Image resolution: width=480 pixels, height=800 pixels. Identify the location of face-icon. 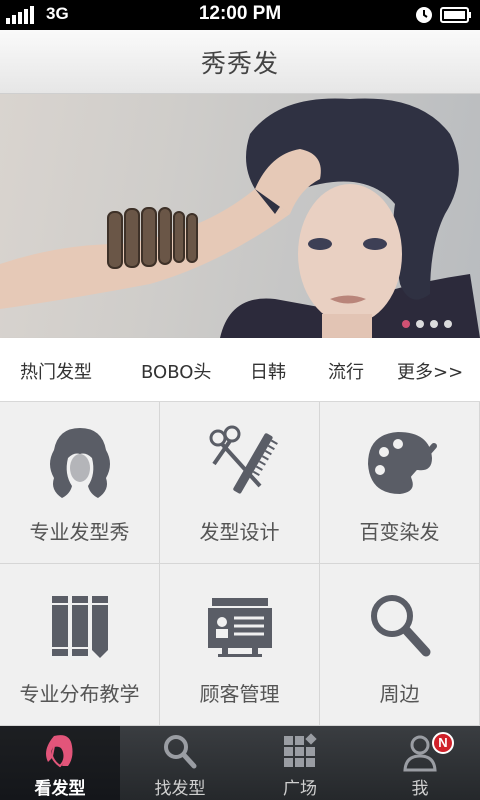
(59, 751).